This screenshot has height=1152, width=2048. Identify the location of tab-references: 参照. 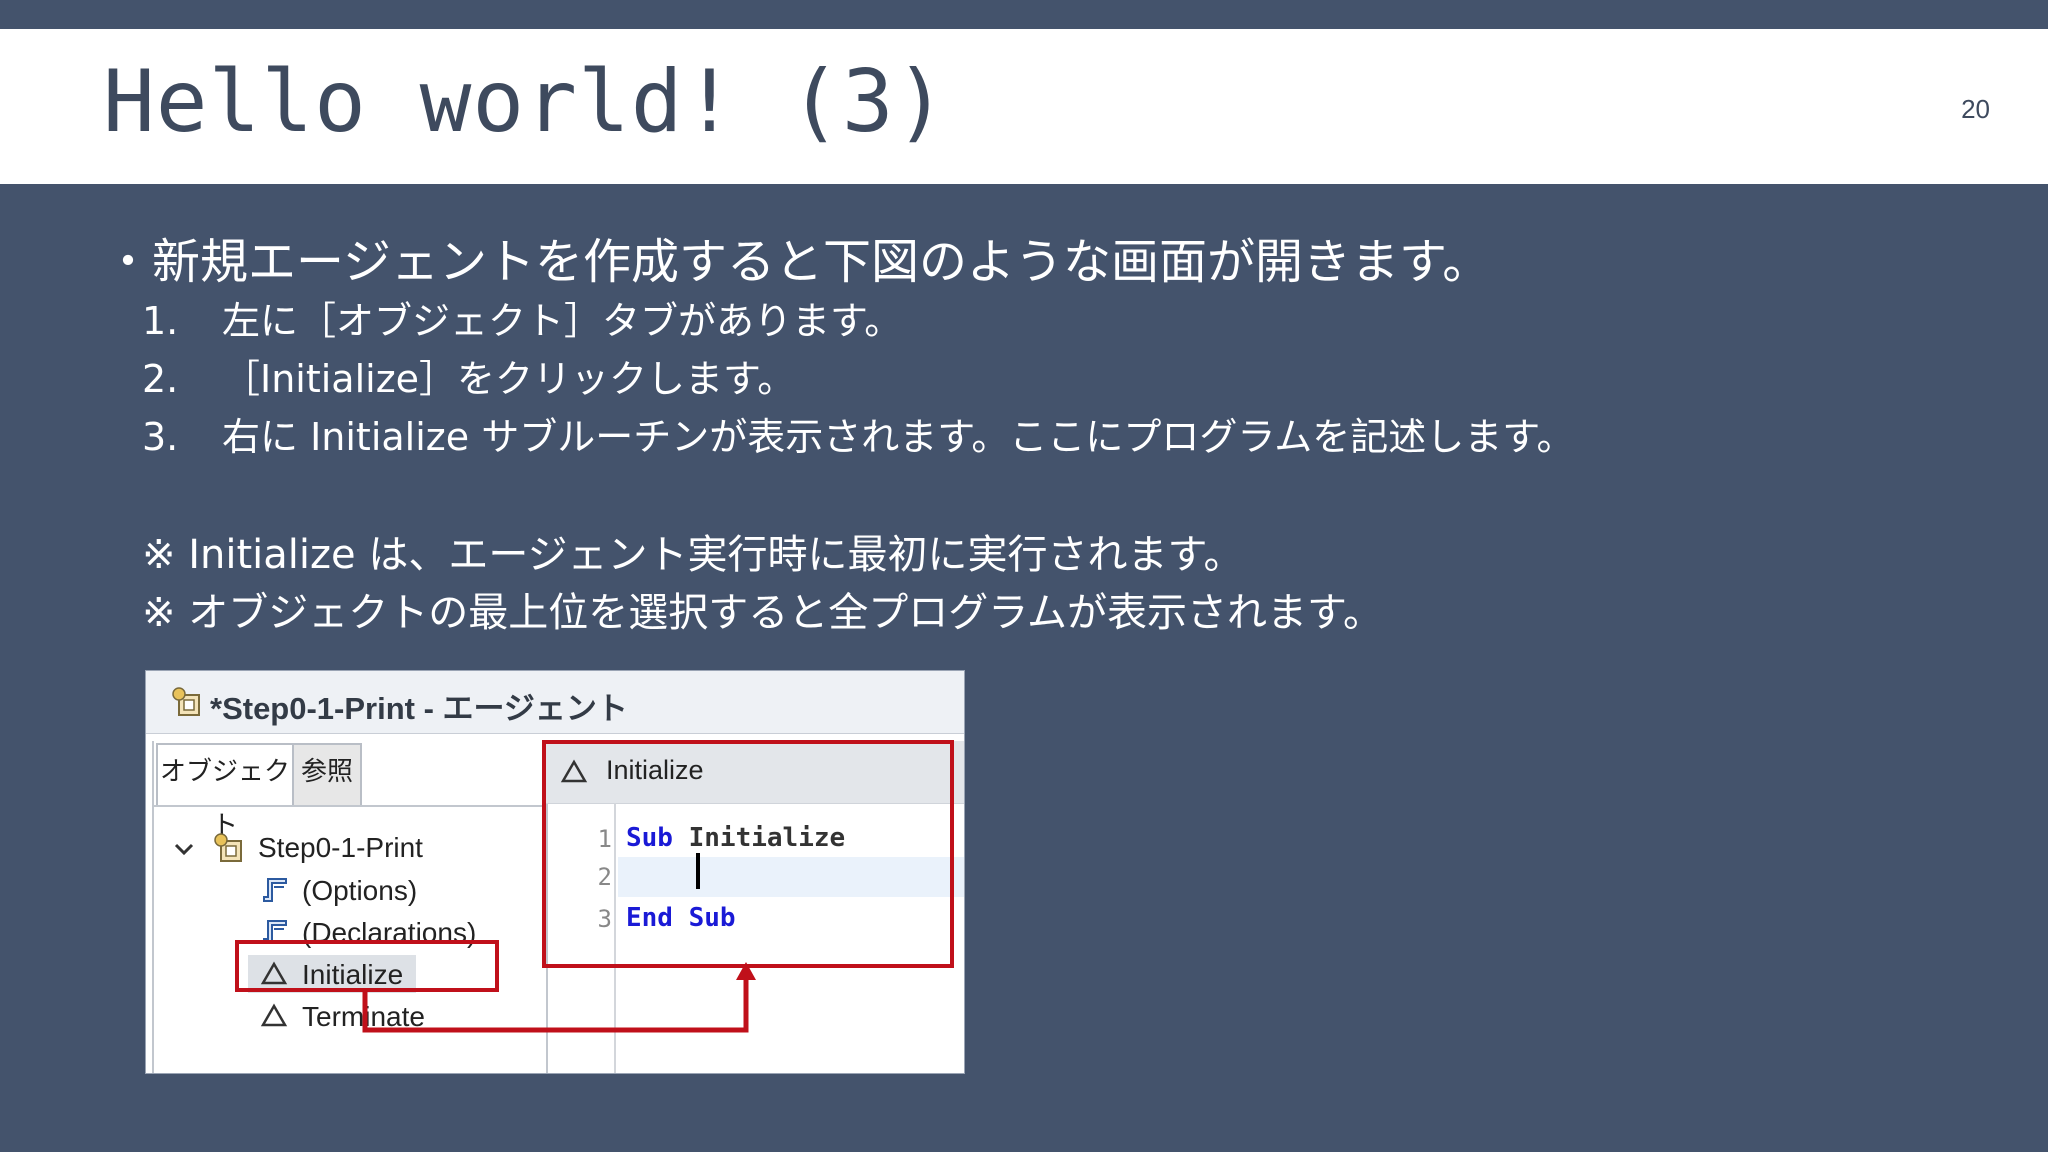
(327, 774).